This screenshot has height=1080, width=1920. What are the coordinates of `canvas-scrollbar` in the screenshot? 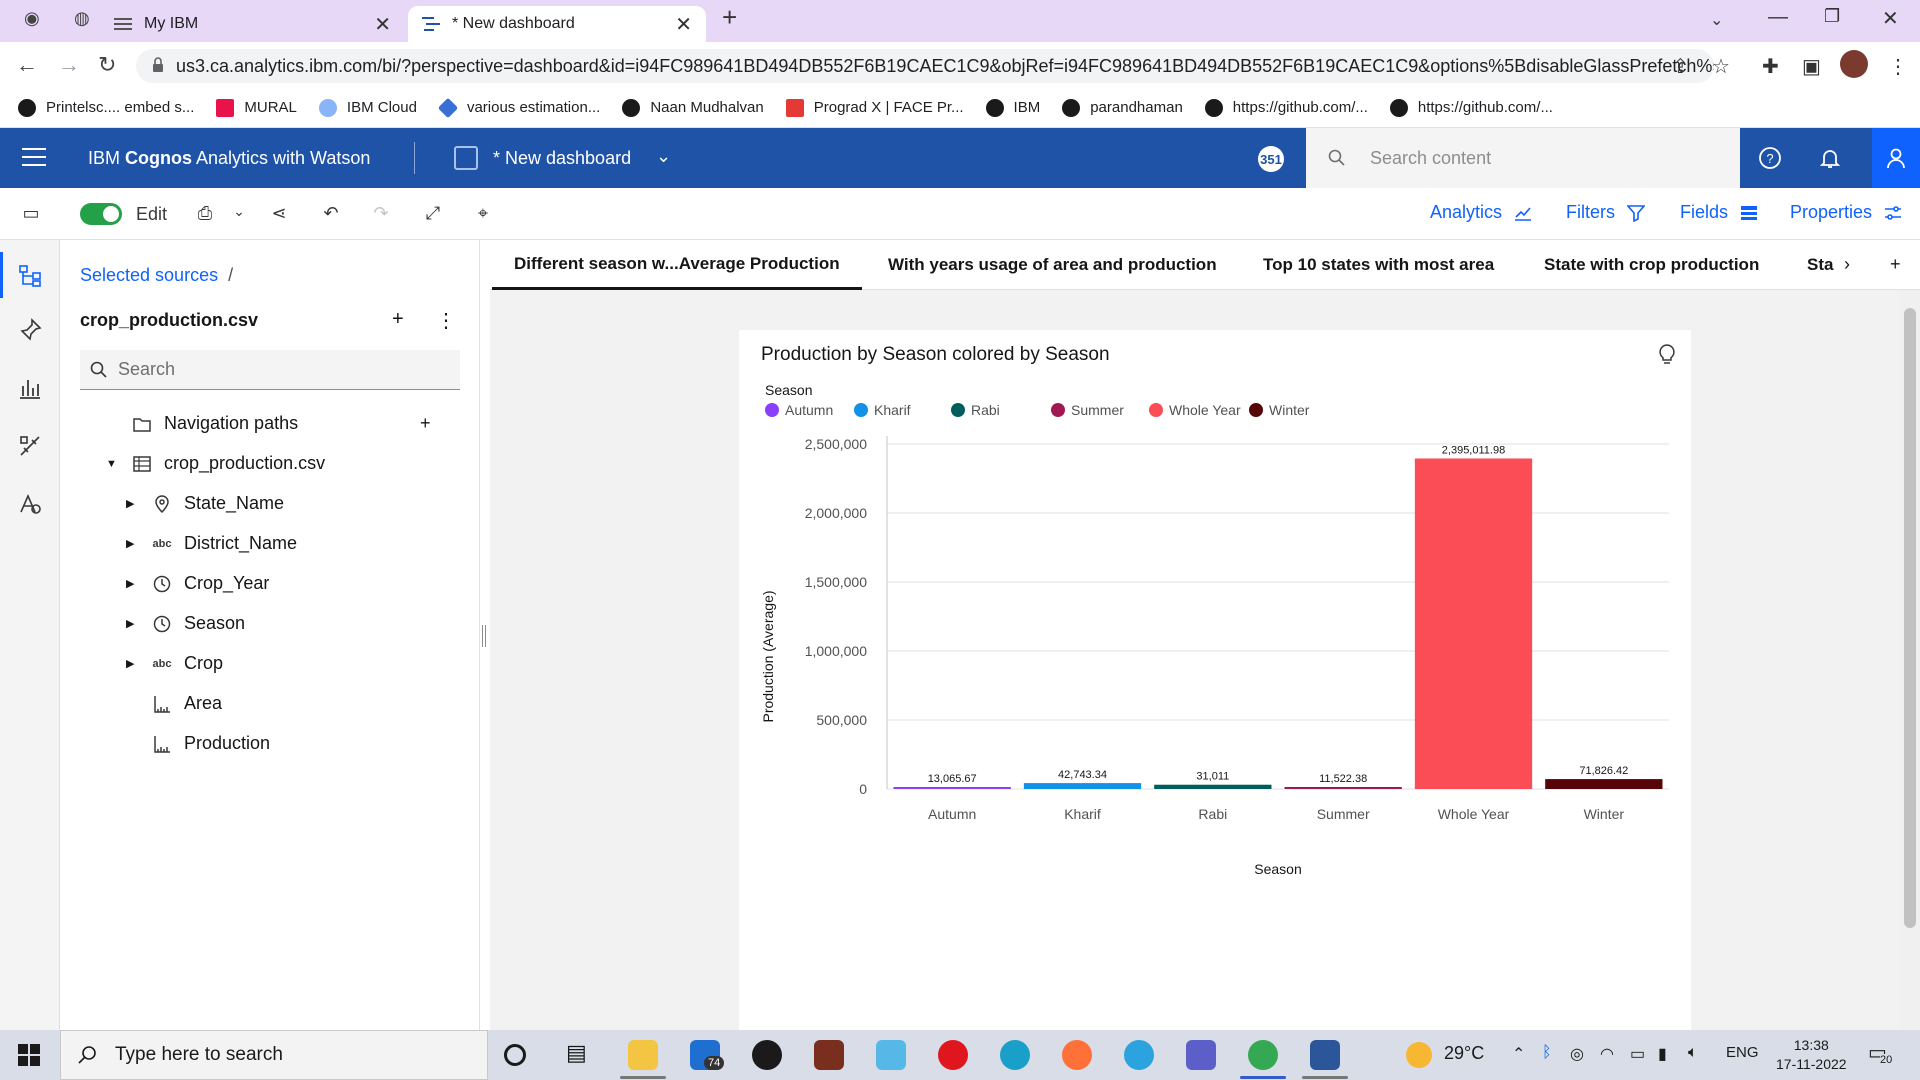 It's located at (1910, 660).